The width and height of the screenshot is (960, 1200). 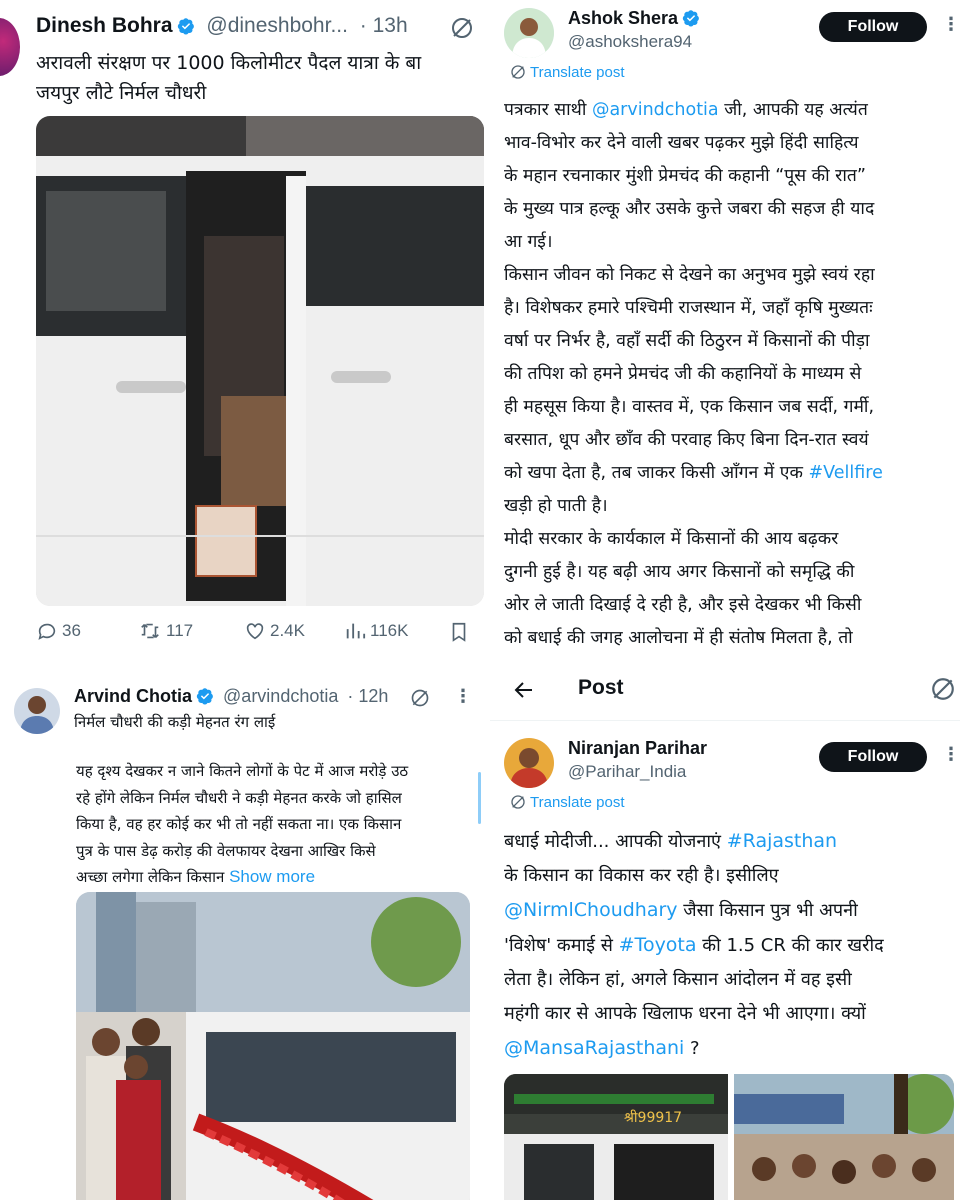 What do you see at coordinates (384, 25) in the screenshot?
I see `post-time: · 13h` at bounding box center [384, 25].